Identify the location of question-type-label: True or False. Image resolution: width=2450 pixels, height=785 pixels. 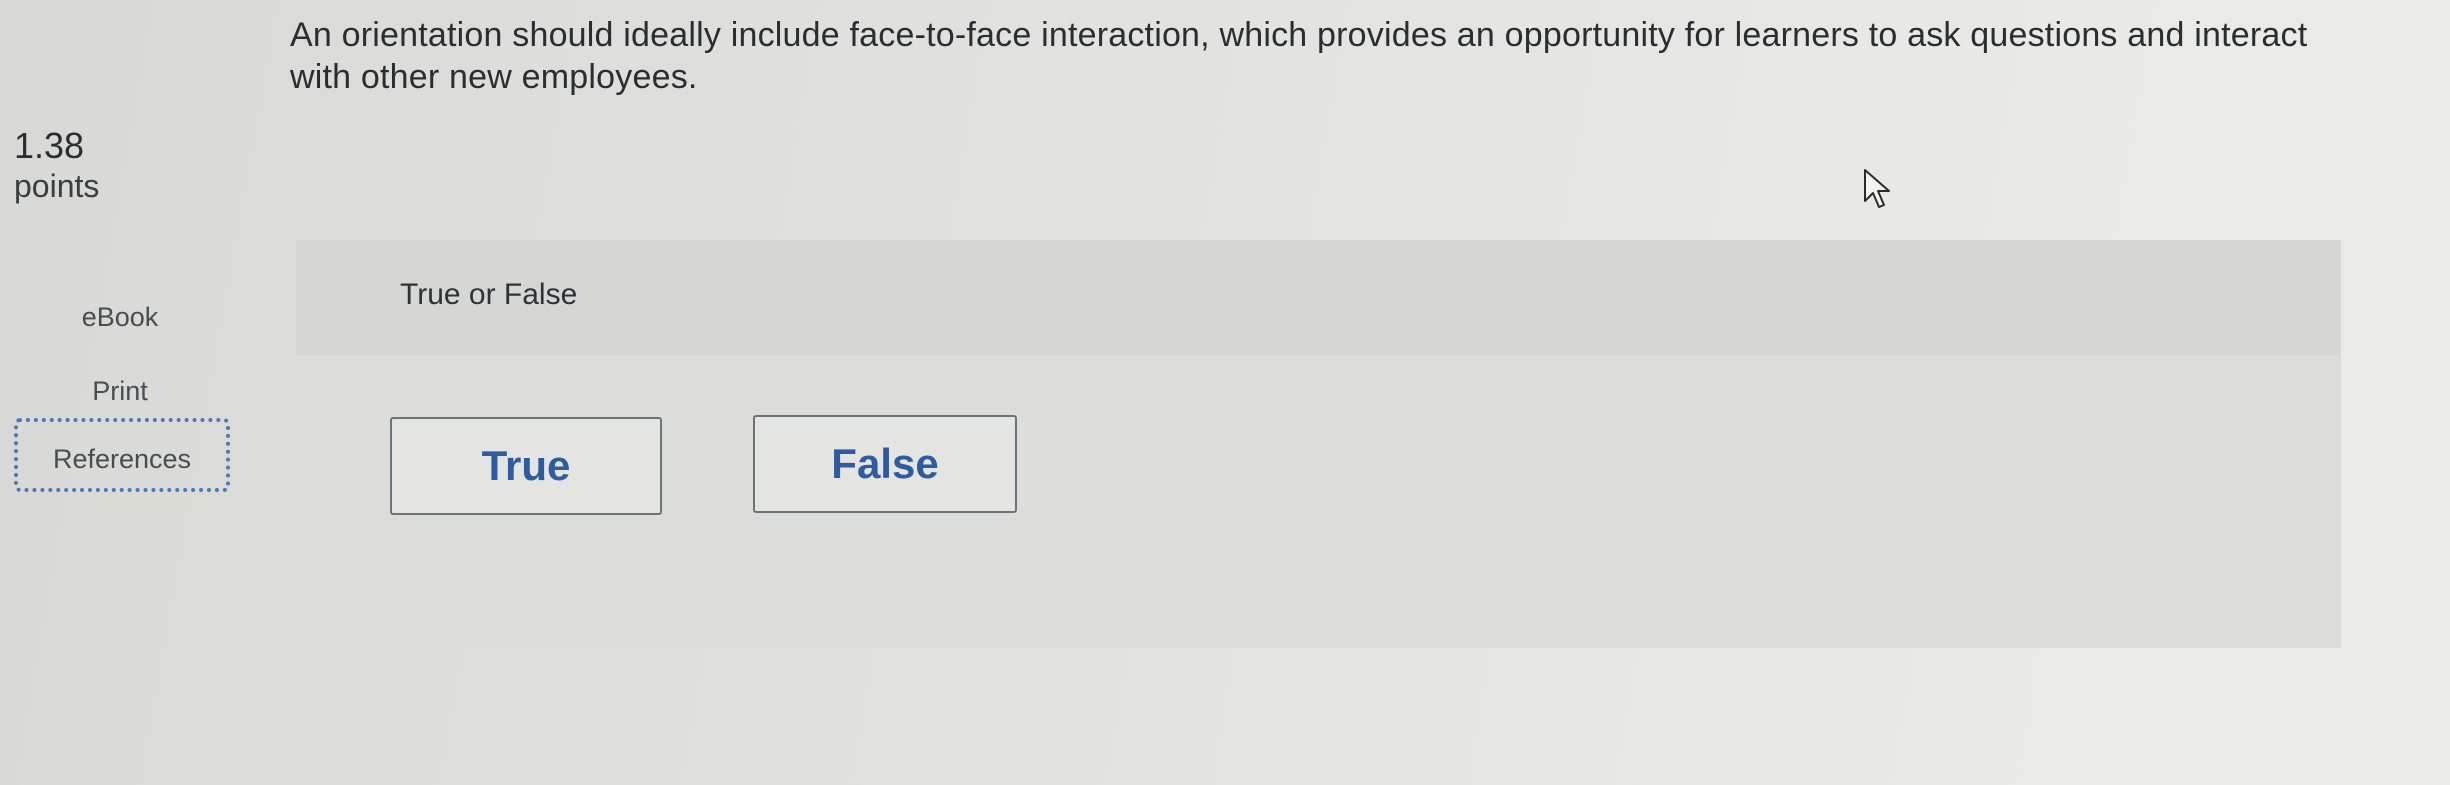
(489, 294).